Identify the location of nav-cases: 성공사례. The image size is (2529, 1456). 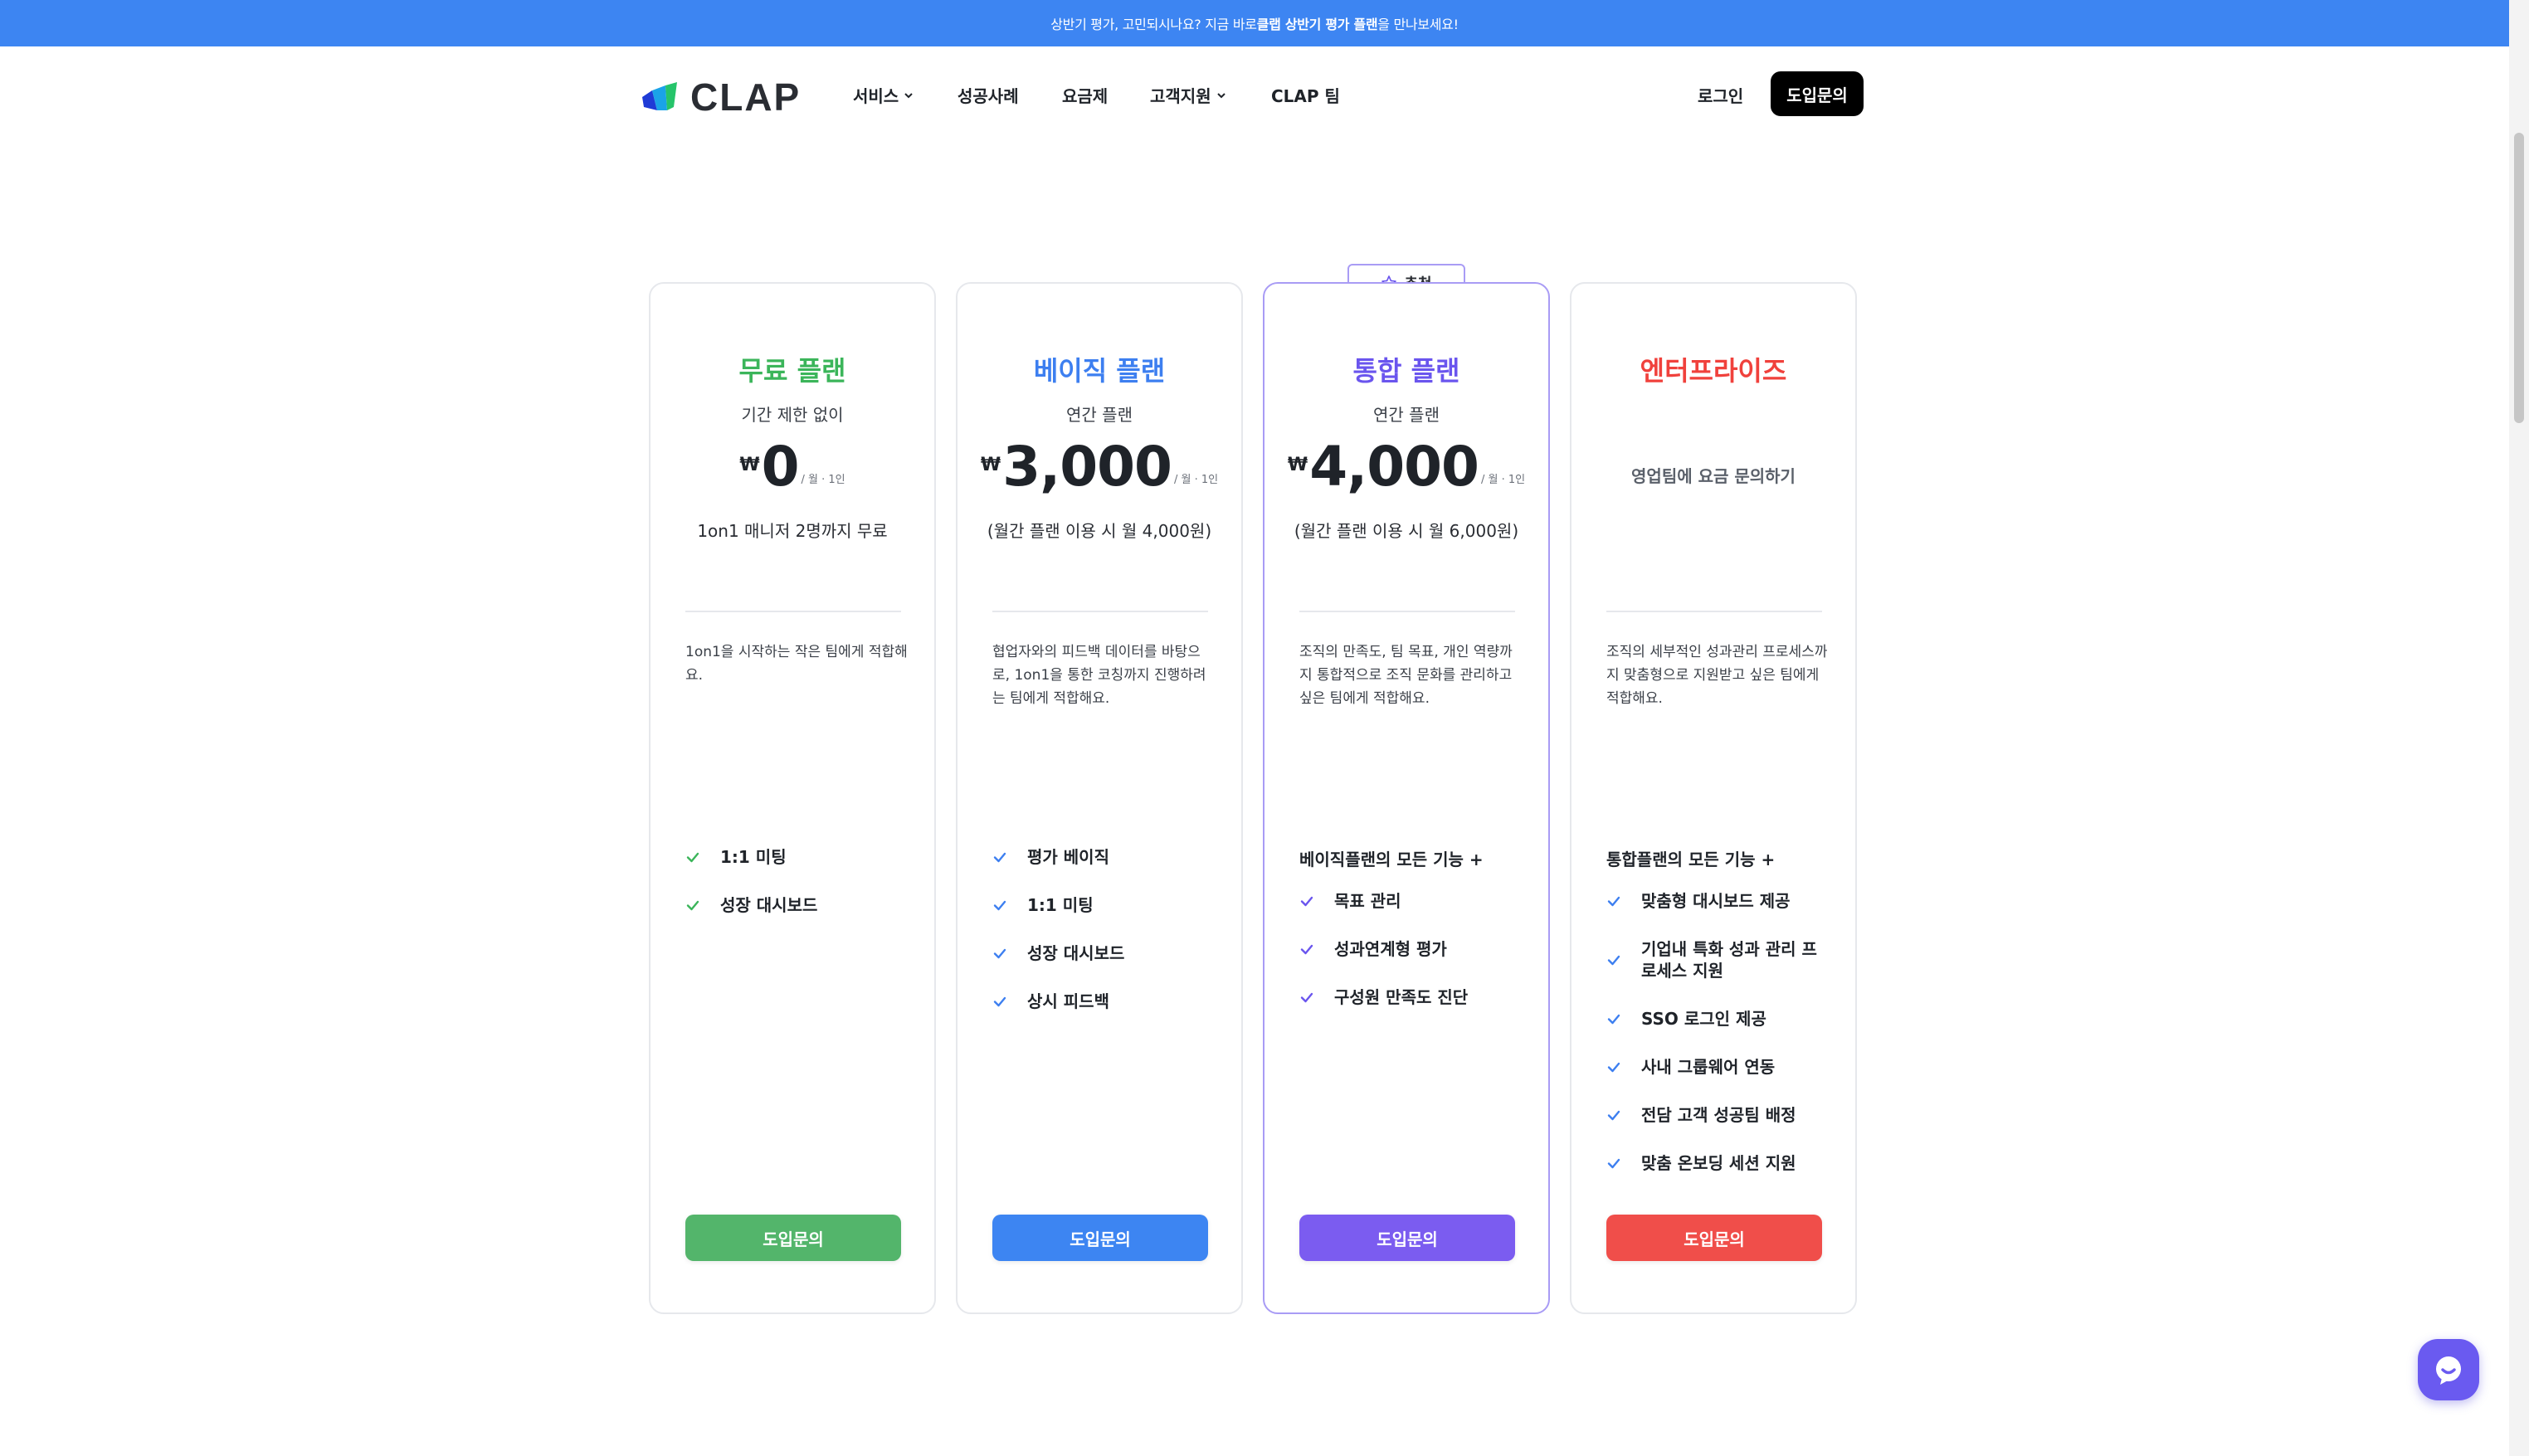
(988, 95).